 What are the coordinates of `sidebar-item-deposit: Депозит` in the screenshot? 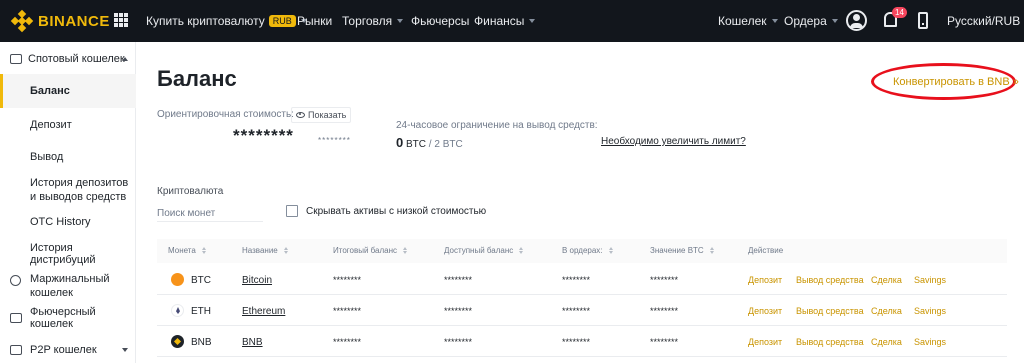 It's located at (68, 125).